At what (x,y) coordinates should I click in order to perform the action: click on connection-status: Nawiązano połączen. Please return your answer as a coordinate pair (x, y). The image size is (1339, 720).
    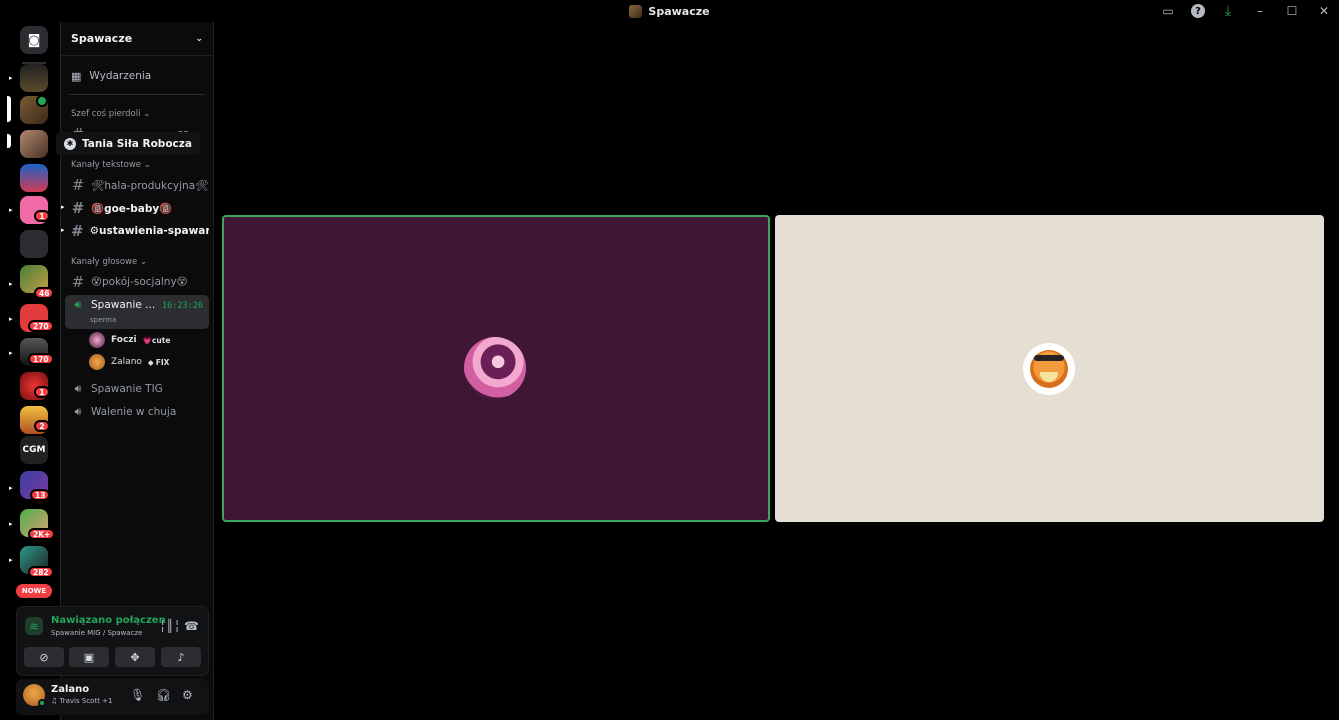
    Looking at the image, I should click on (108, 620).